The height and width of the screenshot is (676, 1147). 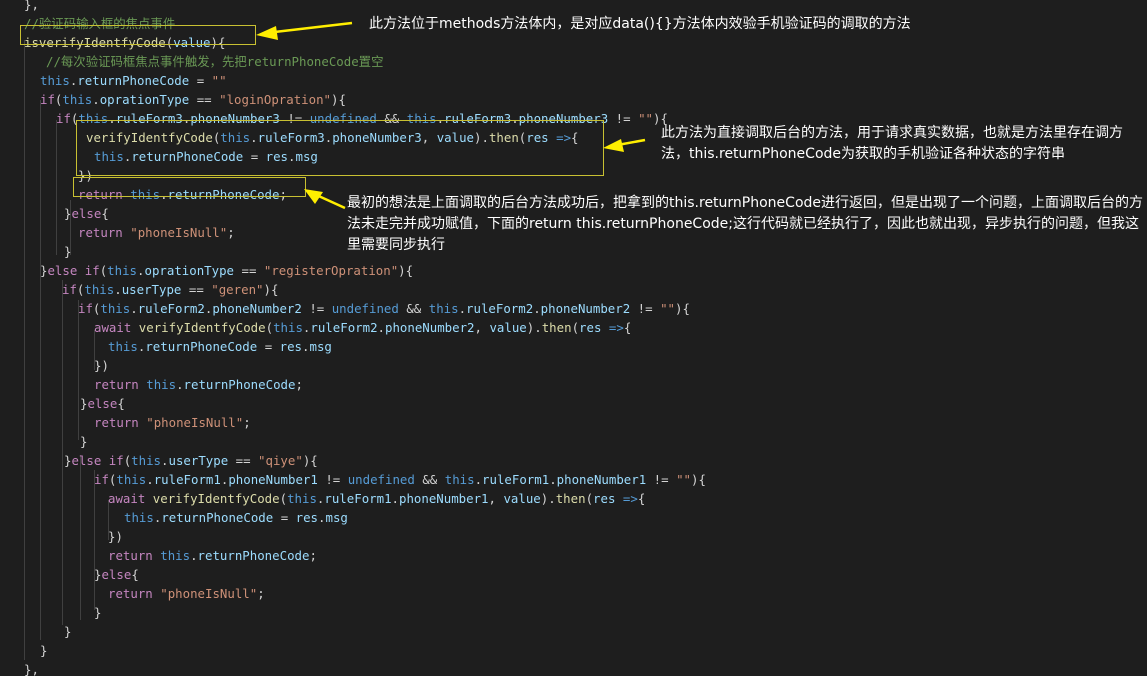 What do you see at coordinates (585, 308) in the screenshot?
I see `code-token: phoneNumber2` at bounding box center [585, 308].